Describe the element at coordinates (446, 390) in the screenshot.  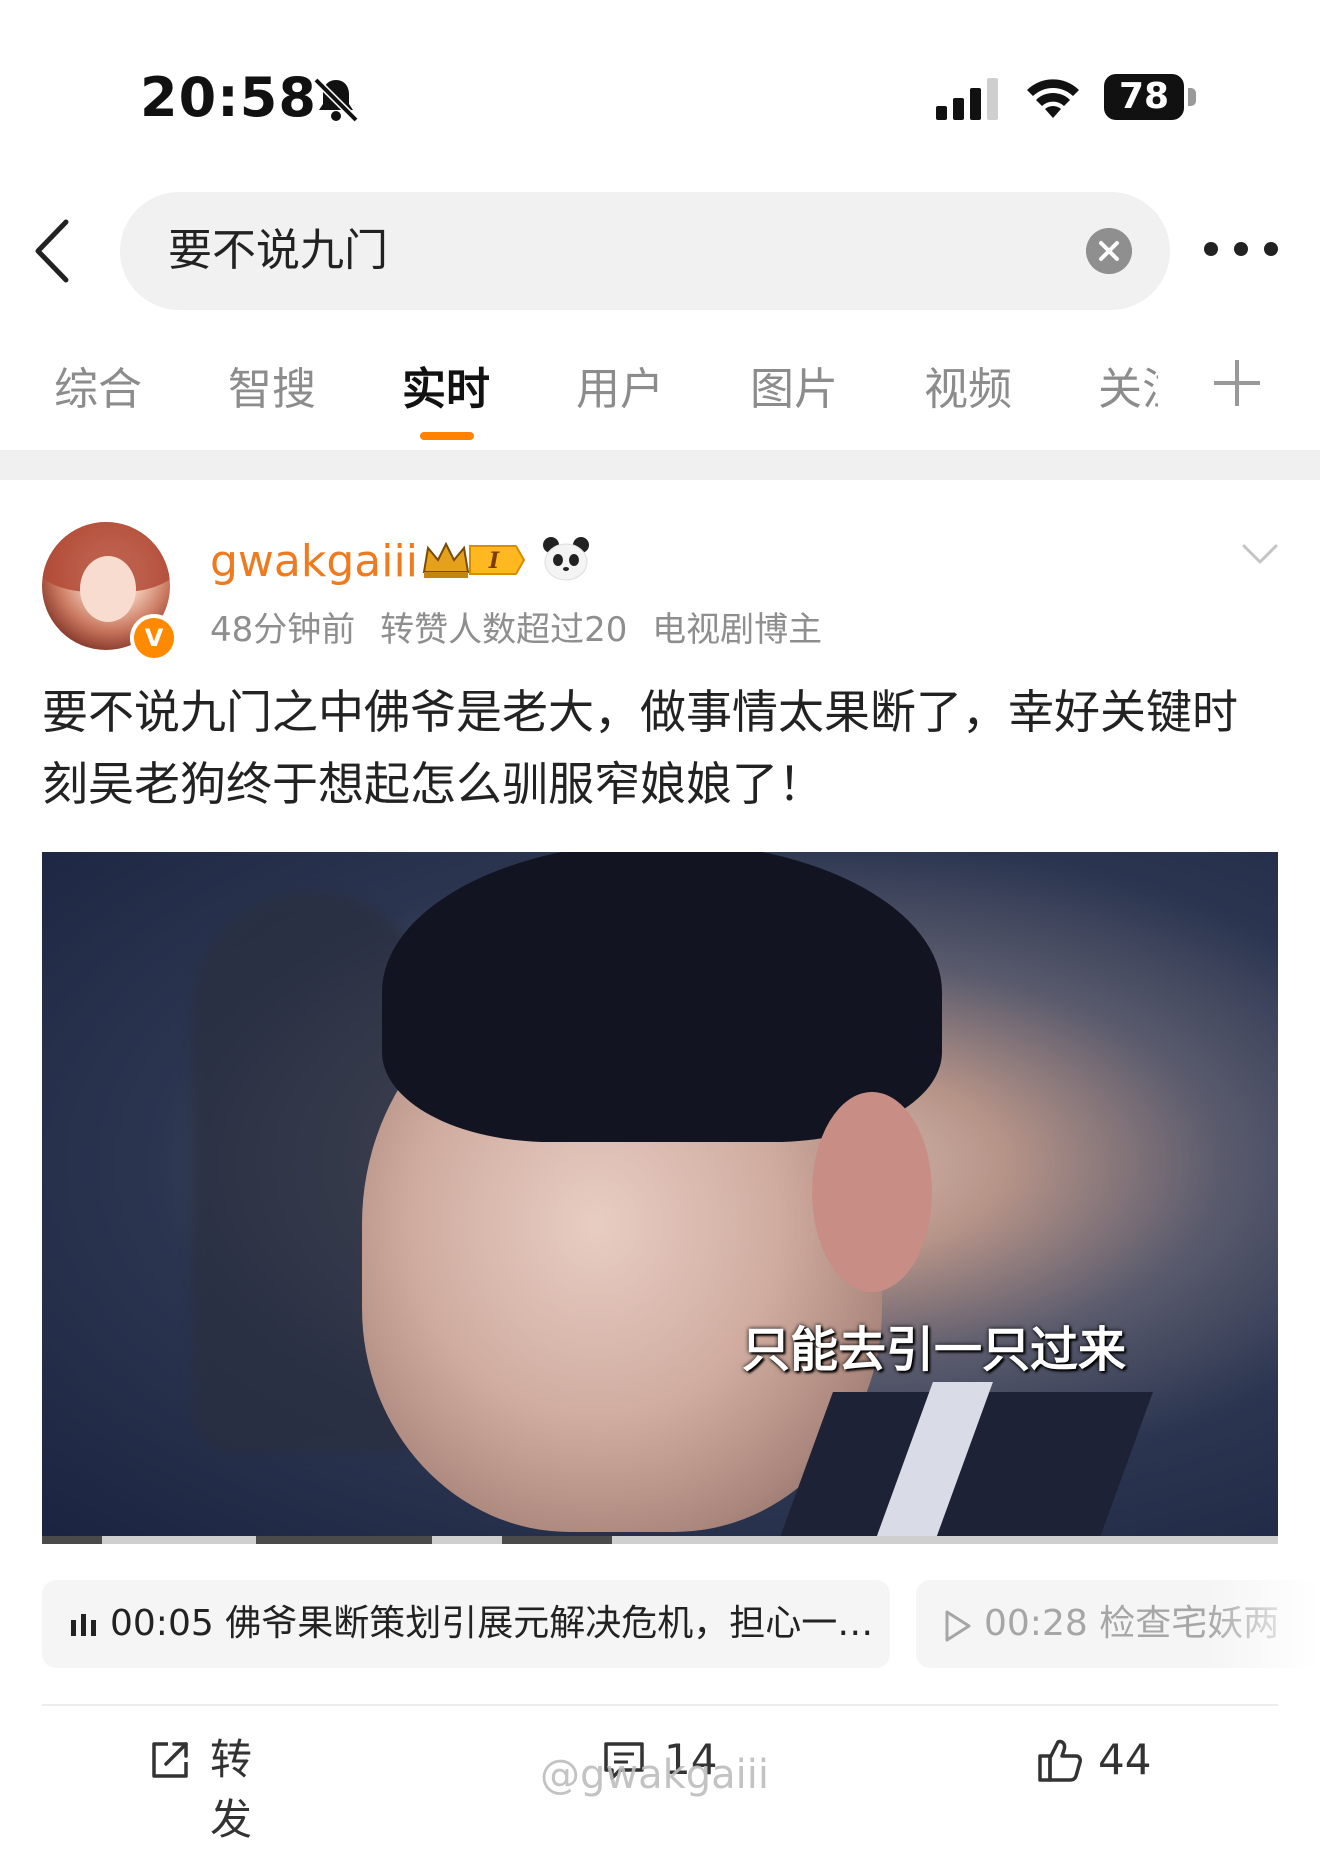
I see `tab-realtime: 实时` at that location.